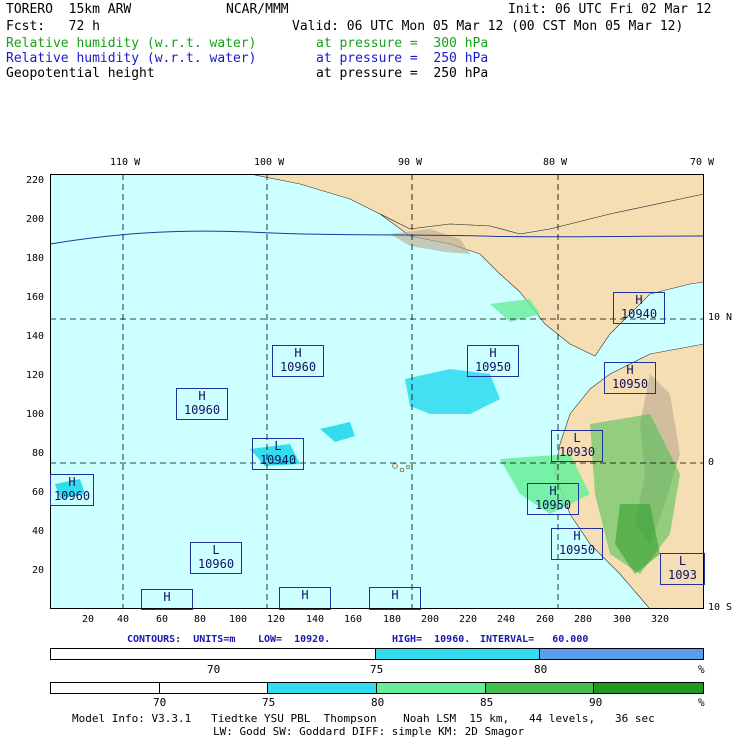  Describe the element at coordinates (315, 619) in the screenshot. I see `x-tick: 140` at that location.